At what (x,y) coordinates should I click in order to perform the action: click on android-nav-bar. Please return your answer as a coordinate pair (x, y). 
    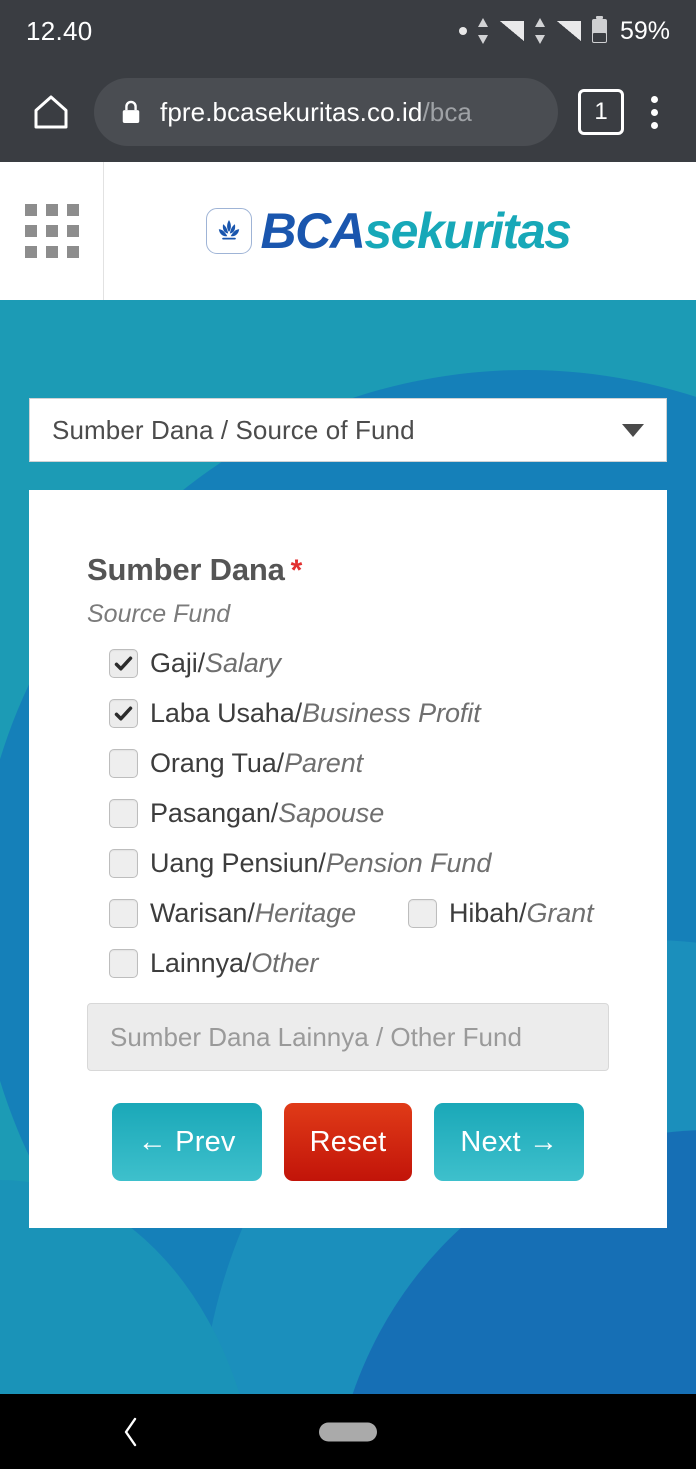
    Looking at the image, I should click on (348, 1431).